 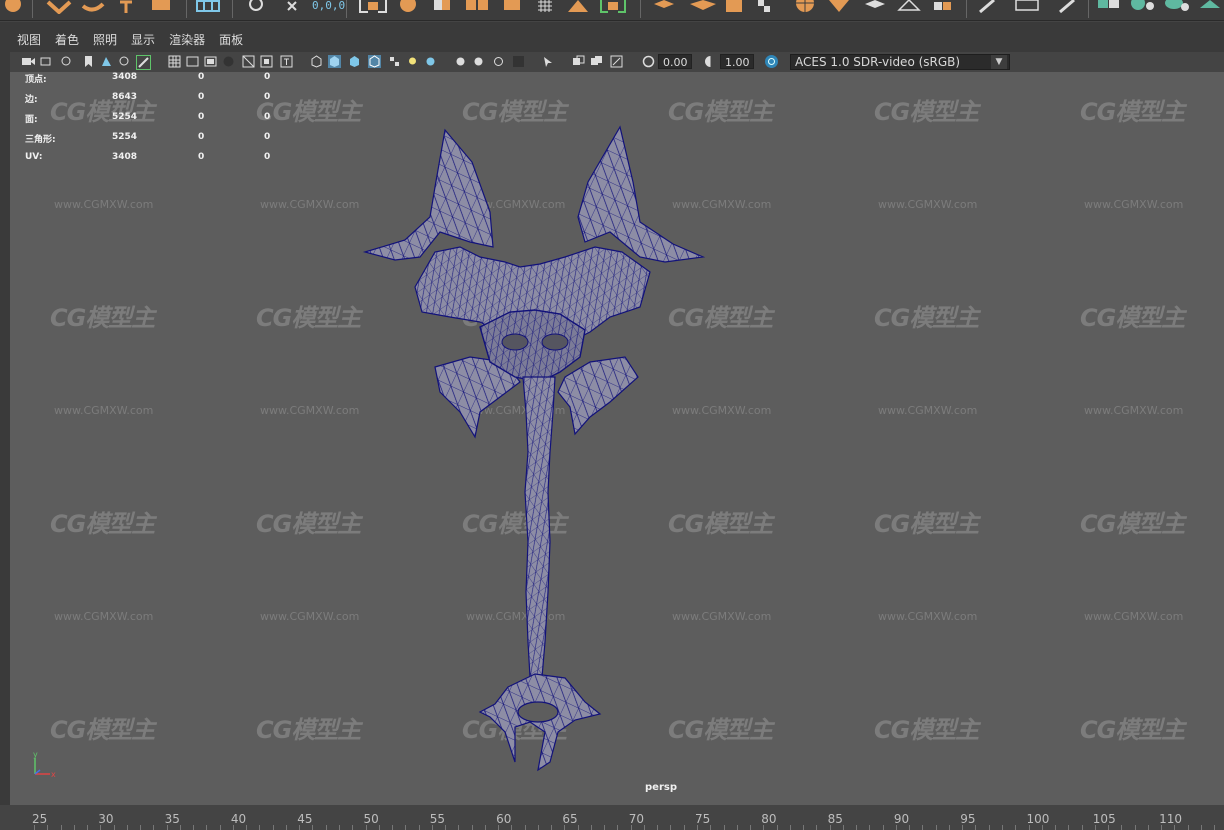 What do you see at coordinates (67, 40) in the screenshot?
I see `menu-shading: 着色` at bounding box center [67, 40].